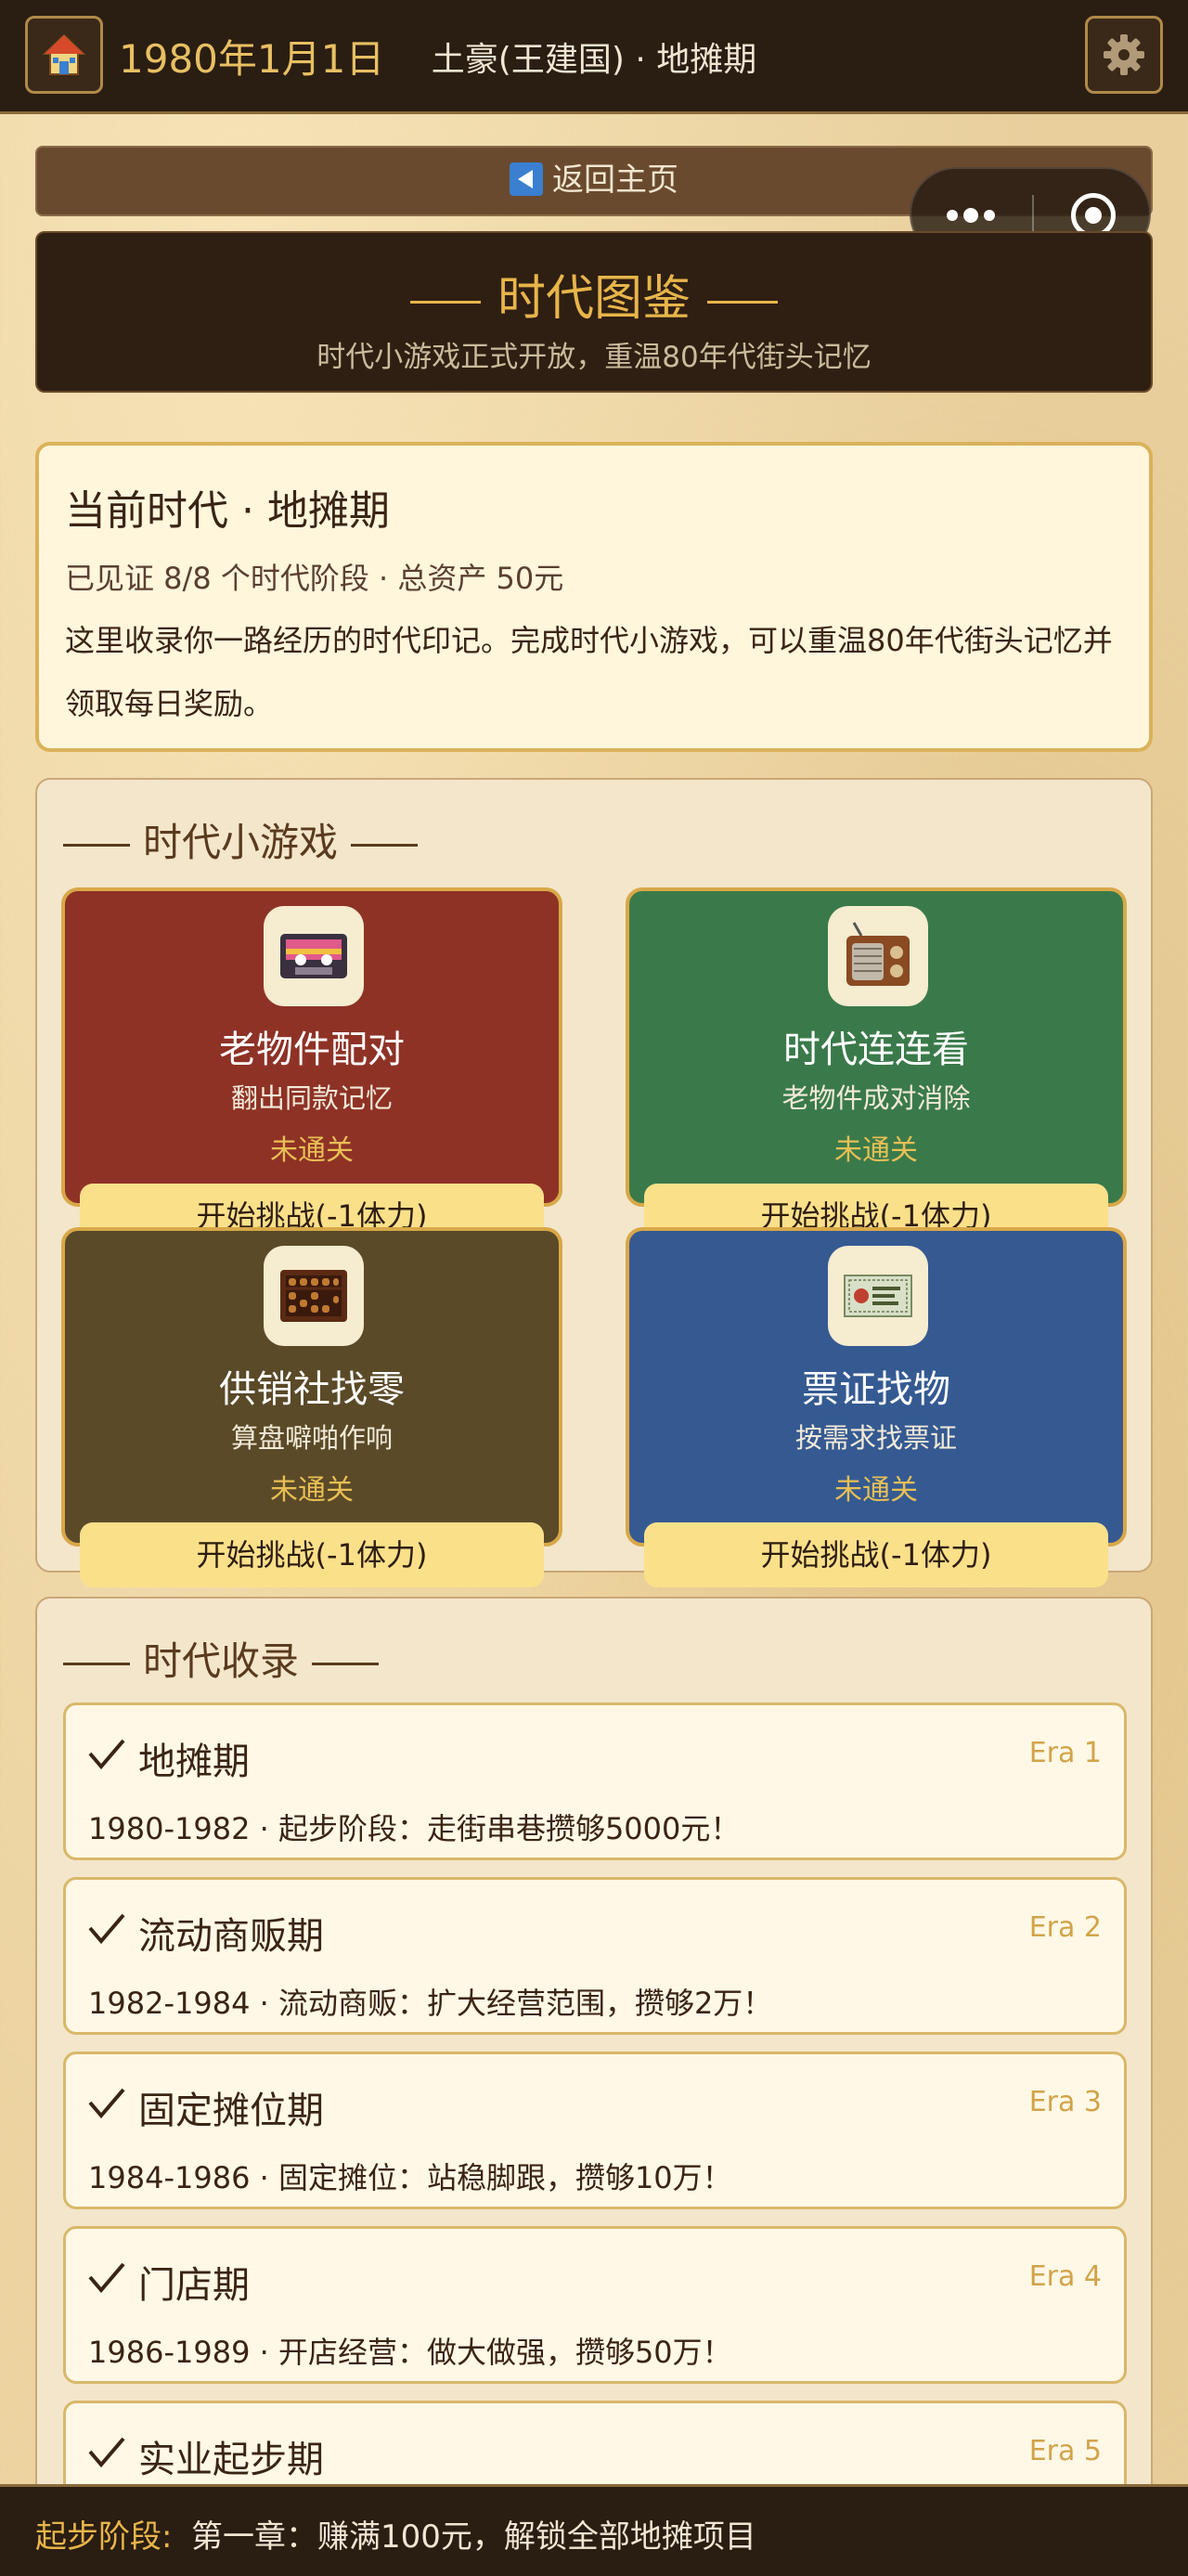 This screenshot has width=1188, height=2576. I want to click on era-record-description: 1982-1984 · 流动商贩：扩大经营范围，攒够2万！, so click(430, 2003).